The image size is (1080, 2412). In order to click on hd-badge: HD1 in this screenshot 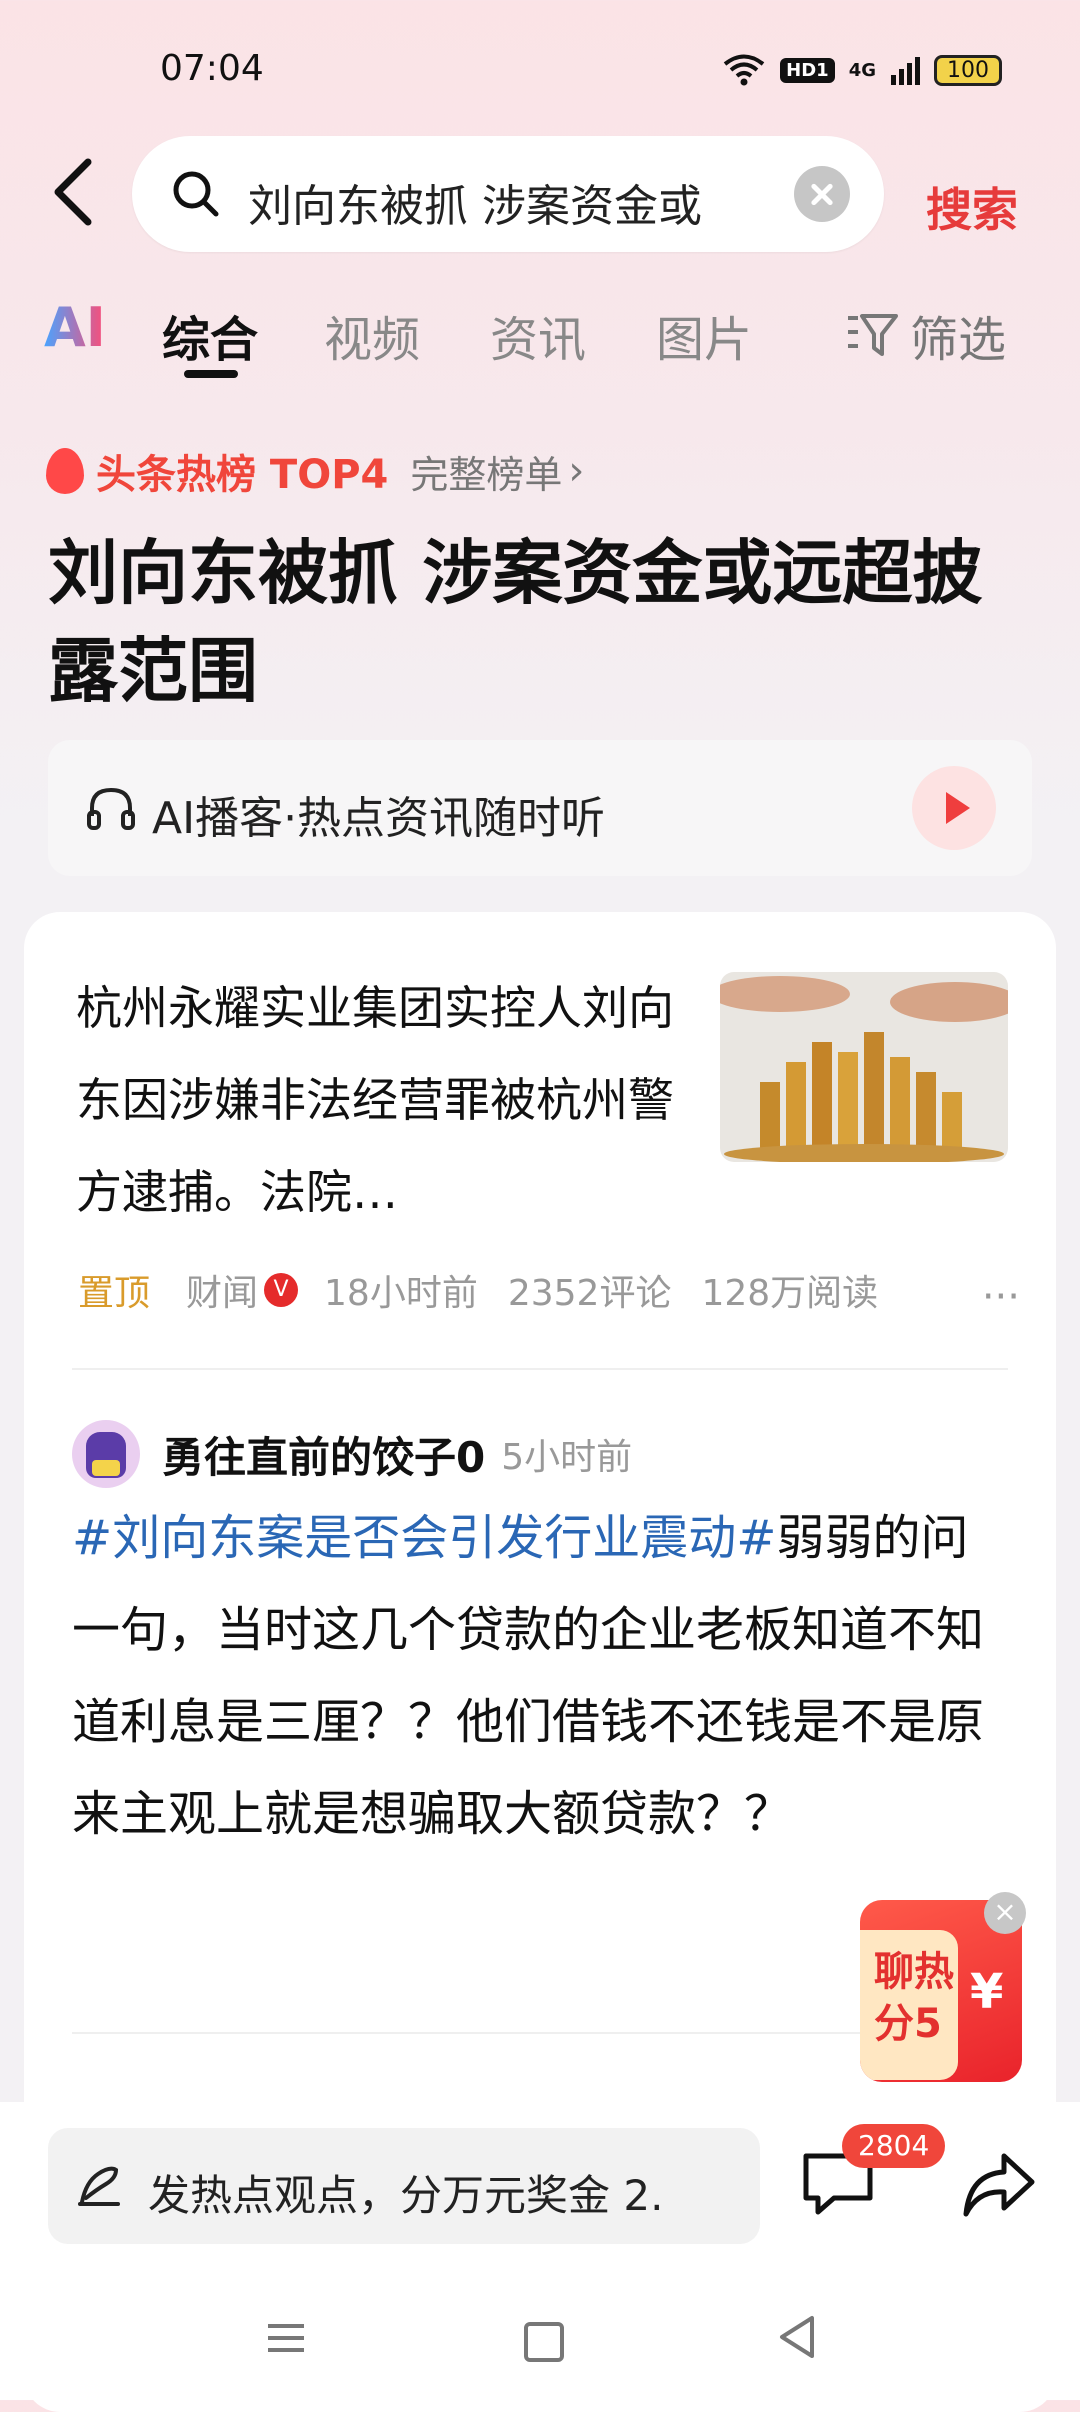, I will do `click(807, 70)`.